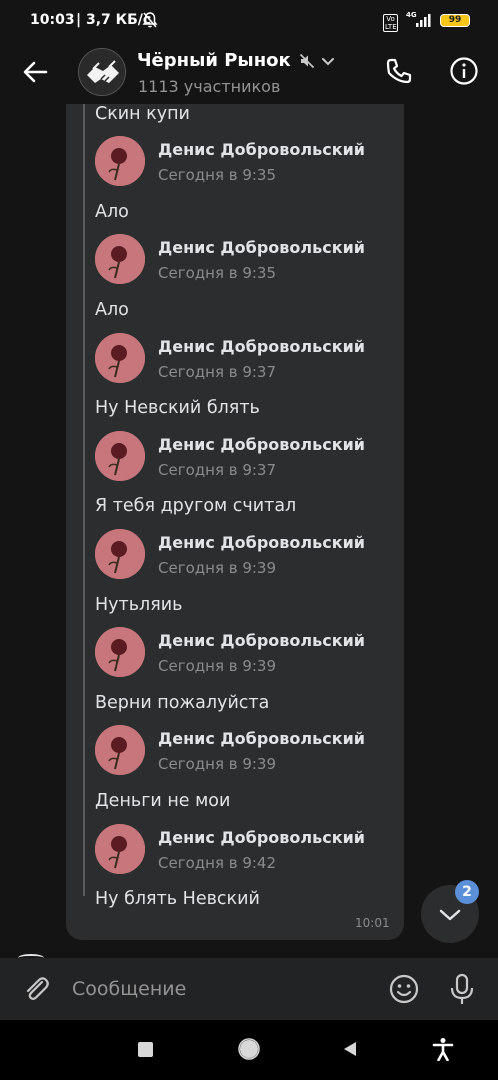 The image size is (498, 1080). I want to click on group-avatar, so click(102, 72).